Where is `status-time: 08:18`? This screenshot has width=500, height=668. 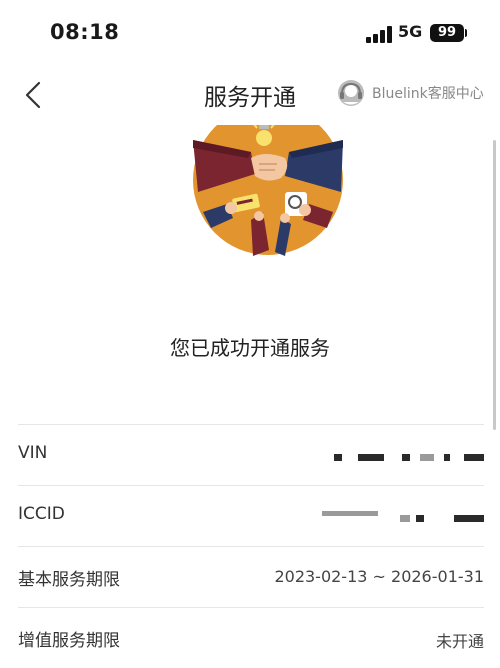
status-time: 08:18 is located at coordinates (85, 32).